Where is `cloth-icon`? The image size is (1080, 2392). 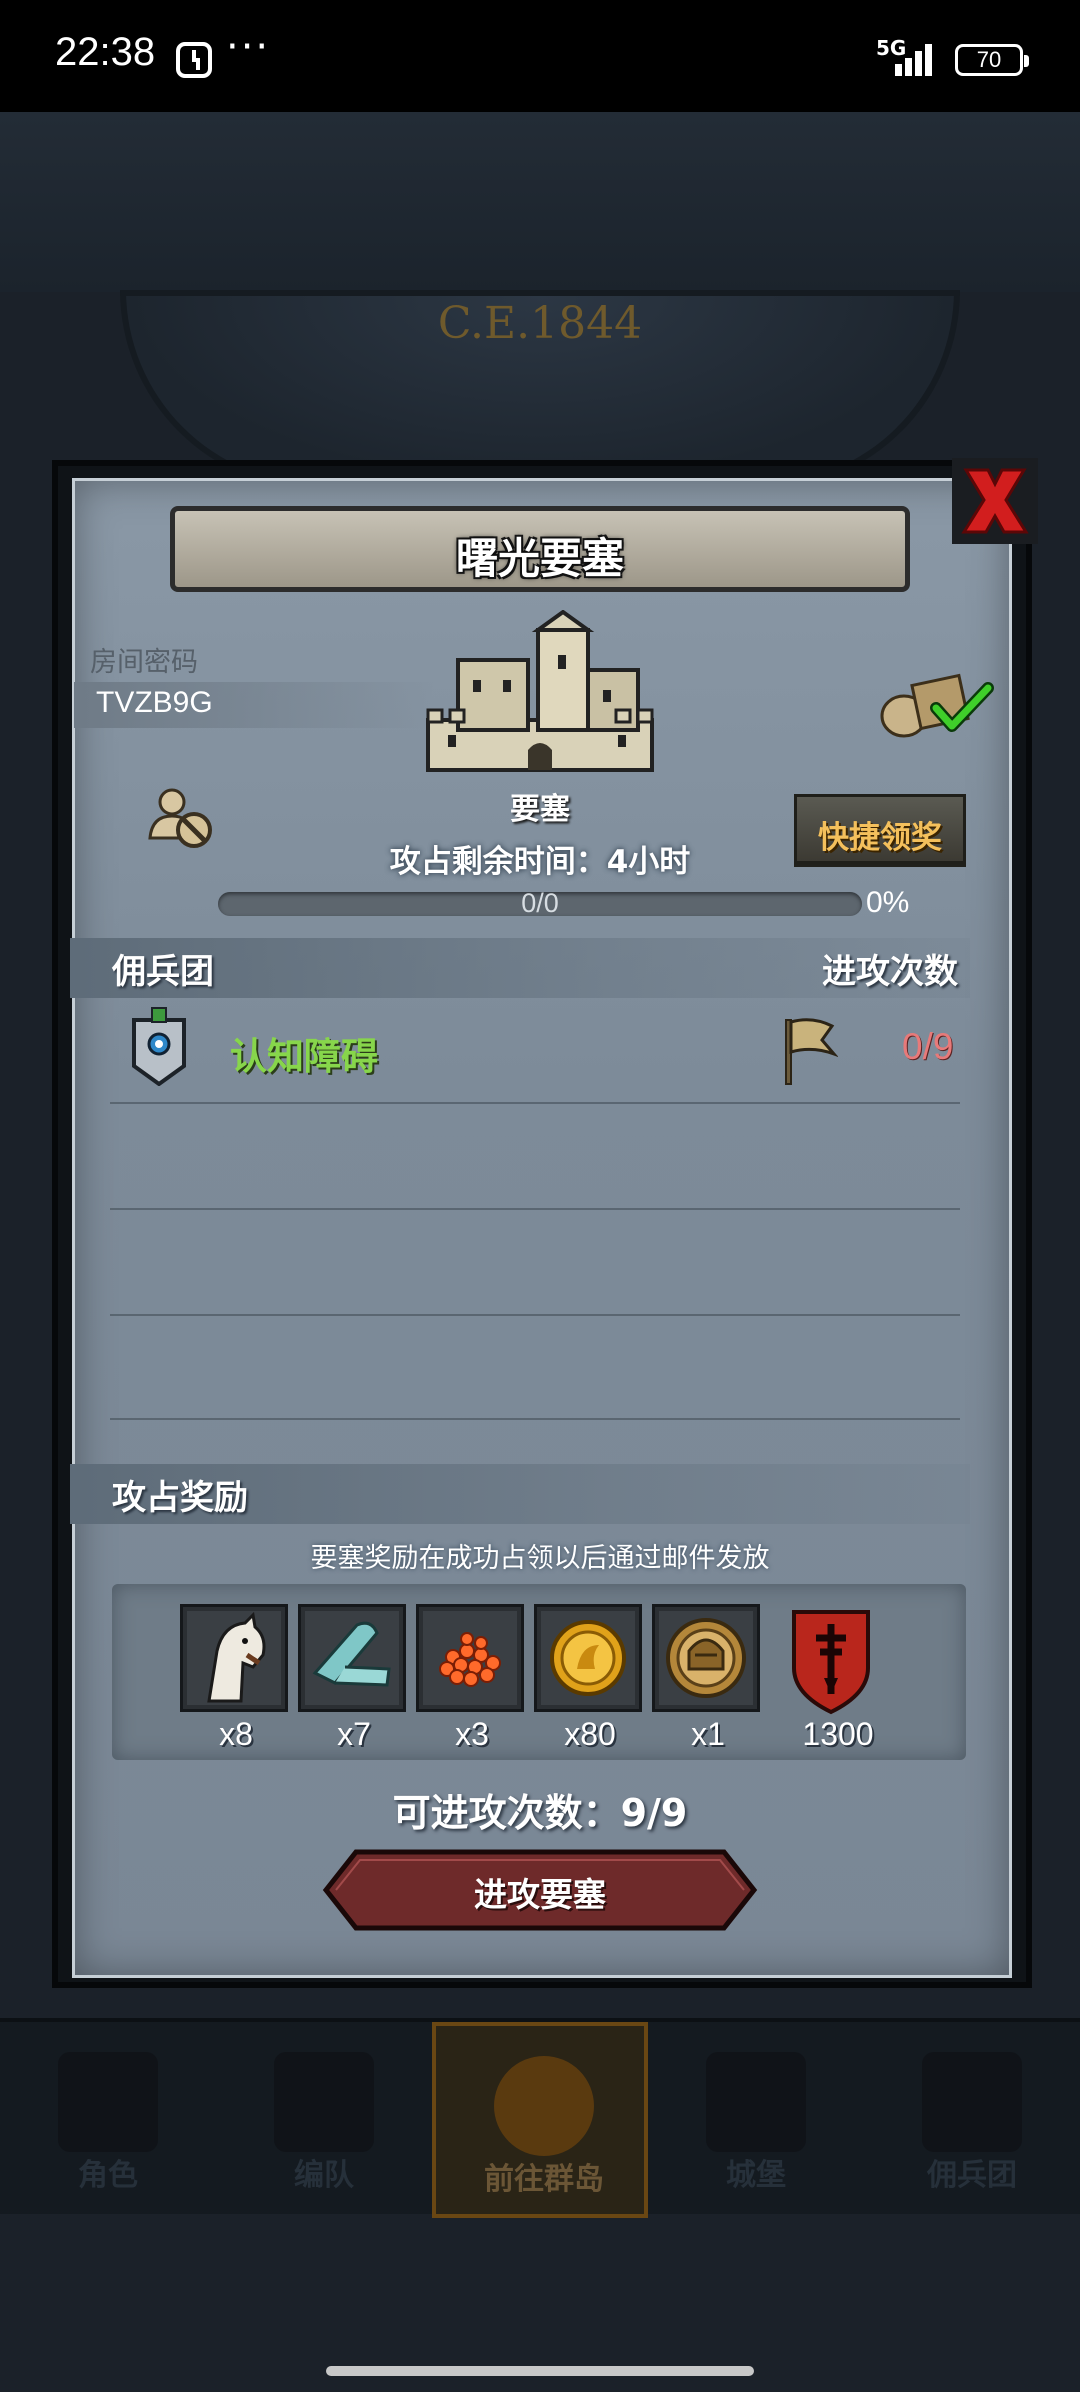
cloth-icon is located at coordinates (352, 1658).